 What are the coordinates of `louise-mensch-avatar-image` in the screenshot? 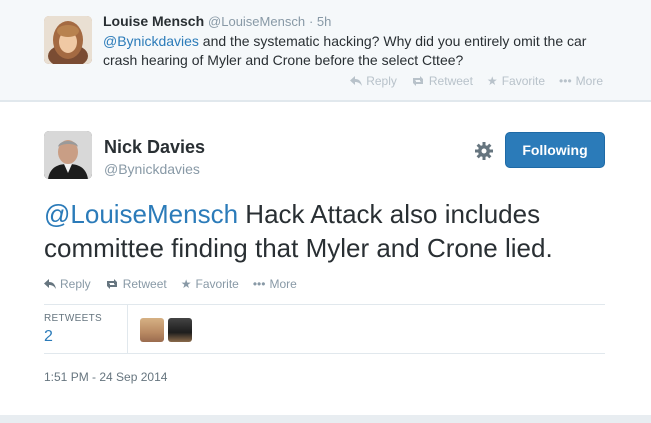 It's located at (68, 40).